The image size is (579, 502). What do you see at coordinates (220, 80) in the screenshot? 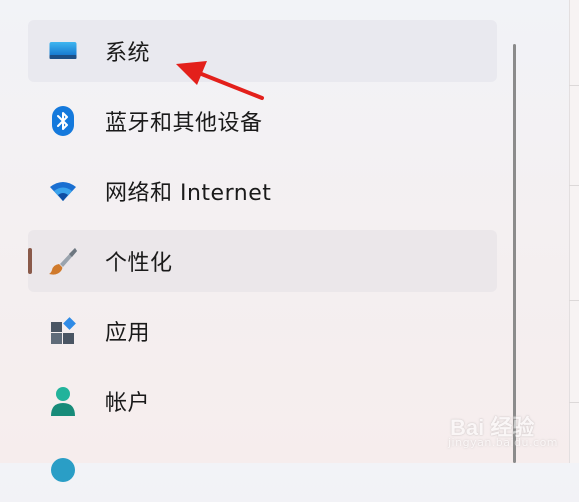
I see `red-arrow-annotation` at bounding box center [220, 80].